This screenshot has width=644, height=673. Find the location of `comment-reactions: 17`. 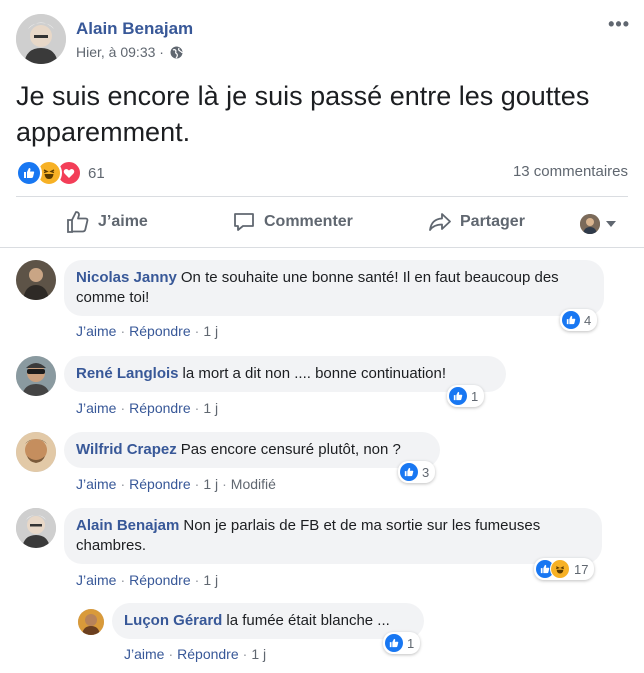

comment-reactions: 17 is located at coordinates (564, 569).